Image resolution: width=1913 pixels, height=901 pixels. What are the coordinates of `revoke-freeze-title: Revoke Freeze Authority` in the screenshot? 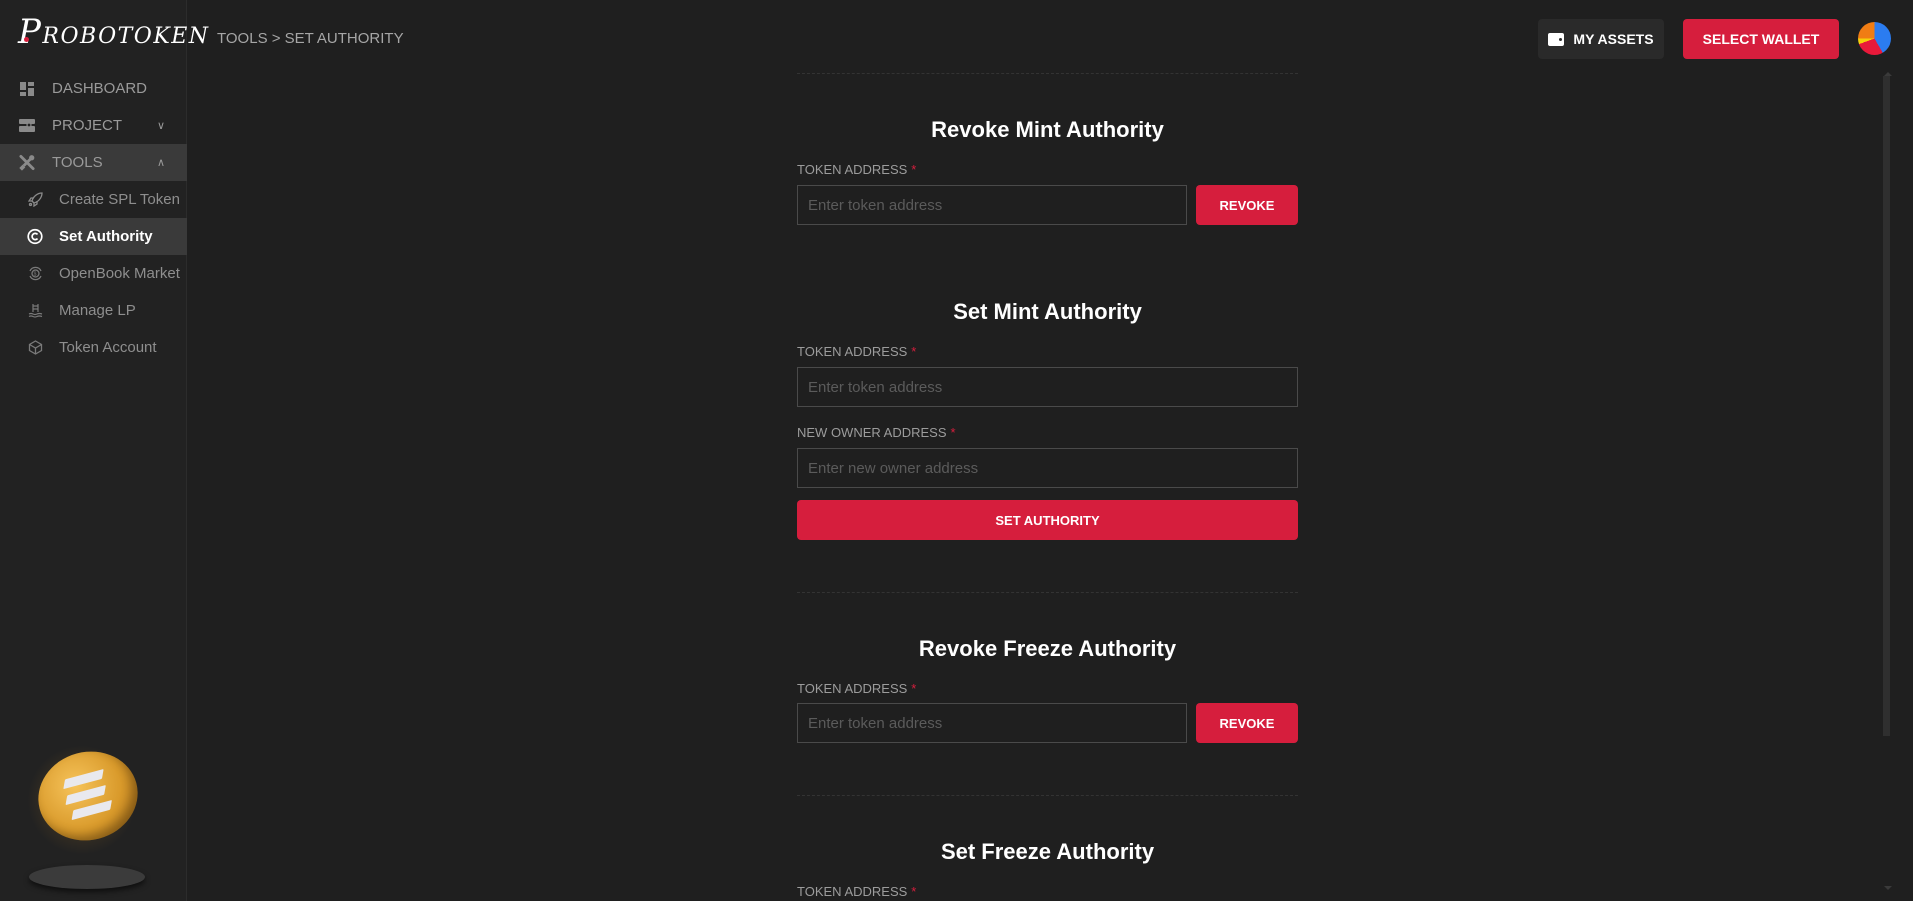 It's located at (1047, 648).